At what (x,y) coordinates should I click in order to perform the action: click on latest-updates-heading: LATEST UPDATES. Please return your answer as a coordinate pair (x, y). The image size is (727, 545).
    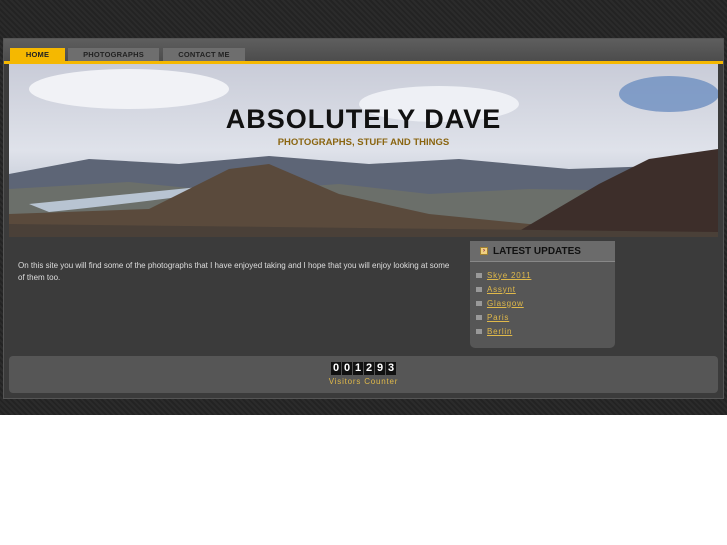
    Looking at the image, I should click on (537, 251).